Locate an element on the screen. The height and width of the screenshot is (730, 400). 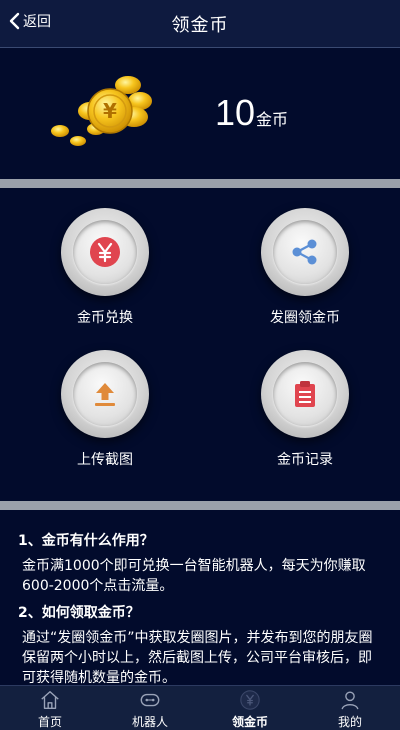
page-title: 领金币 is located at coordinates (200, 25).